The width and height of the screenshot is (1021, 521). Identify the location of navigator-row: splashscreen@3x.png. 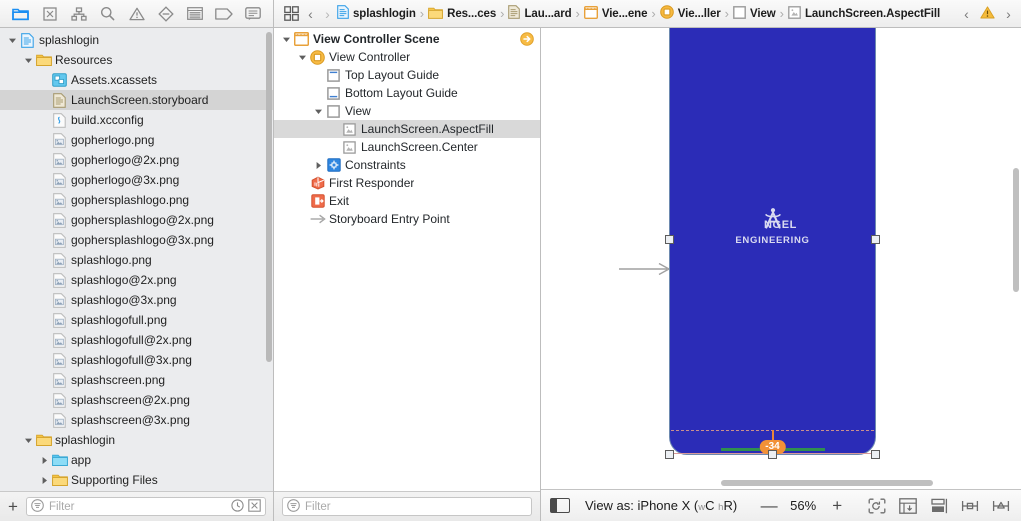
(136, 420).